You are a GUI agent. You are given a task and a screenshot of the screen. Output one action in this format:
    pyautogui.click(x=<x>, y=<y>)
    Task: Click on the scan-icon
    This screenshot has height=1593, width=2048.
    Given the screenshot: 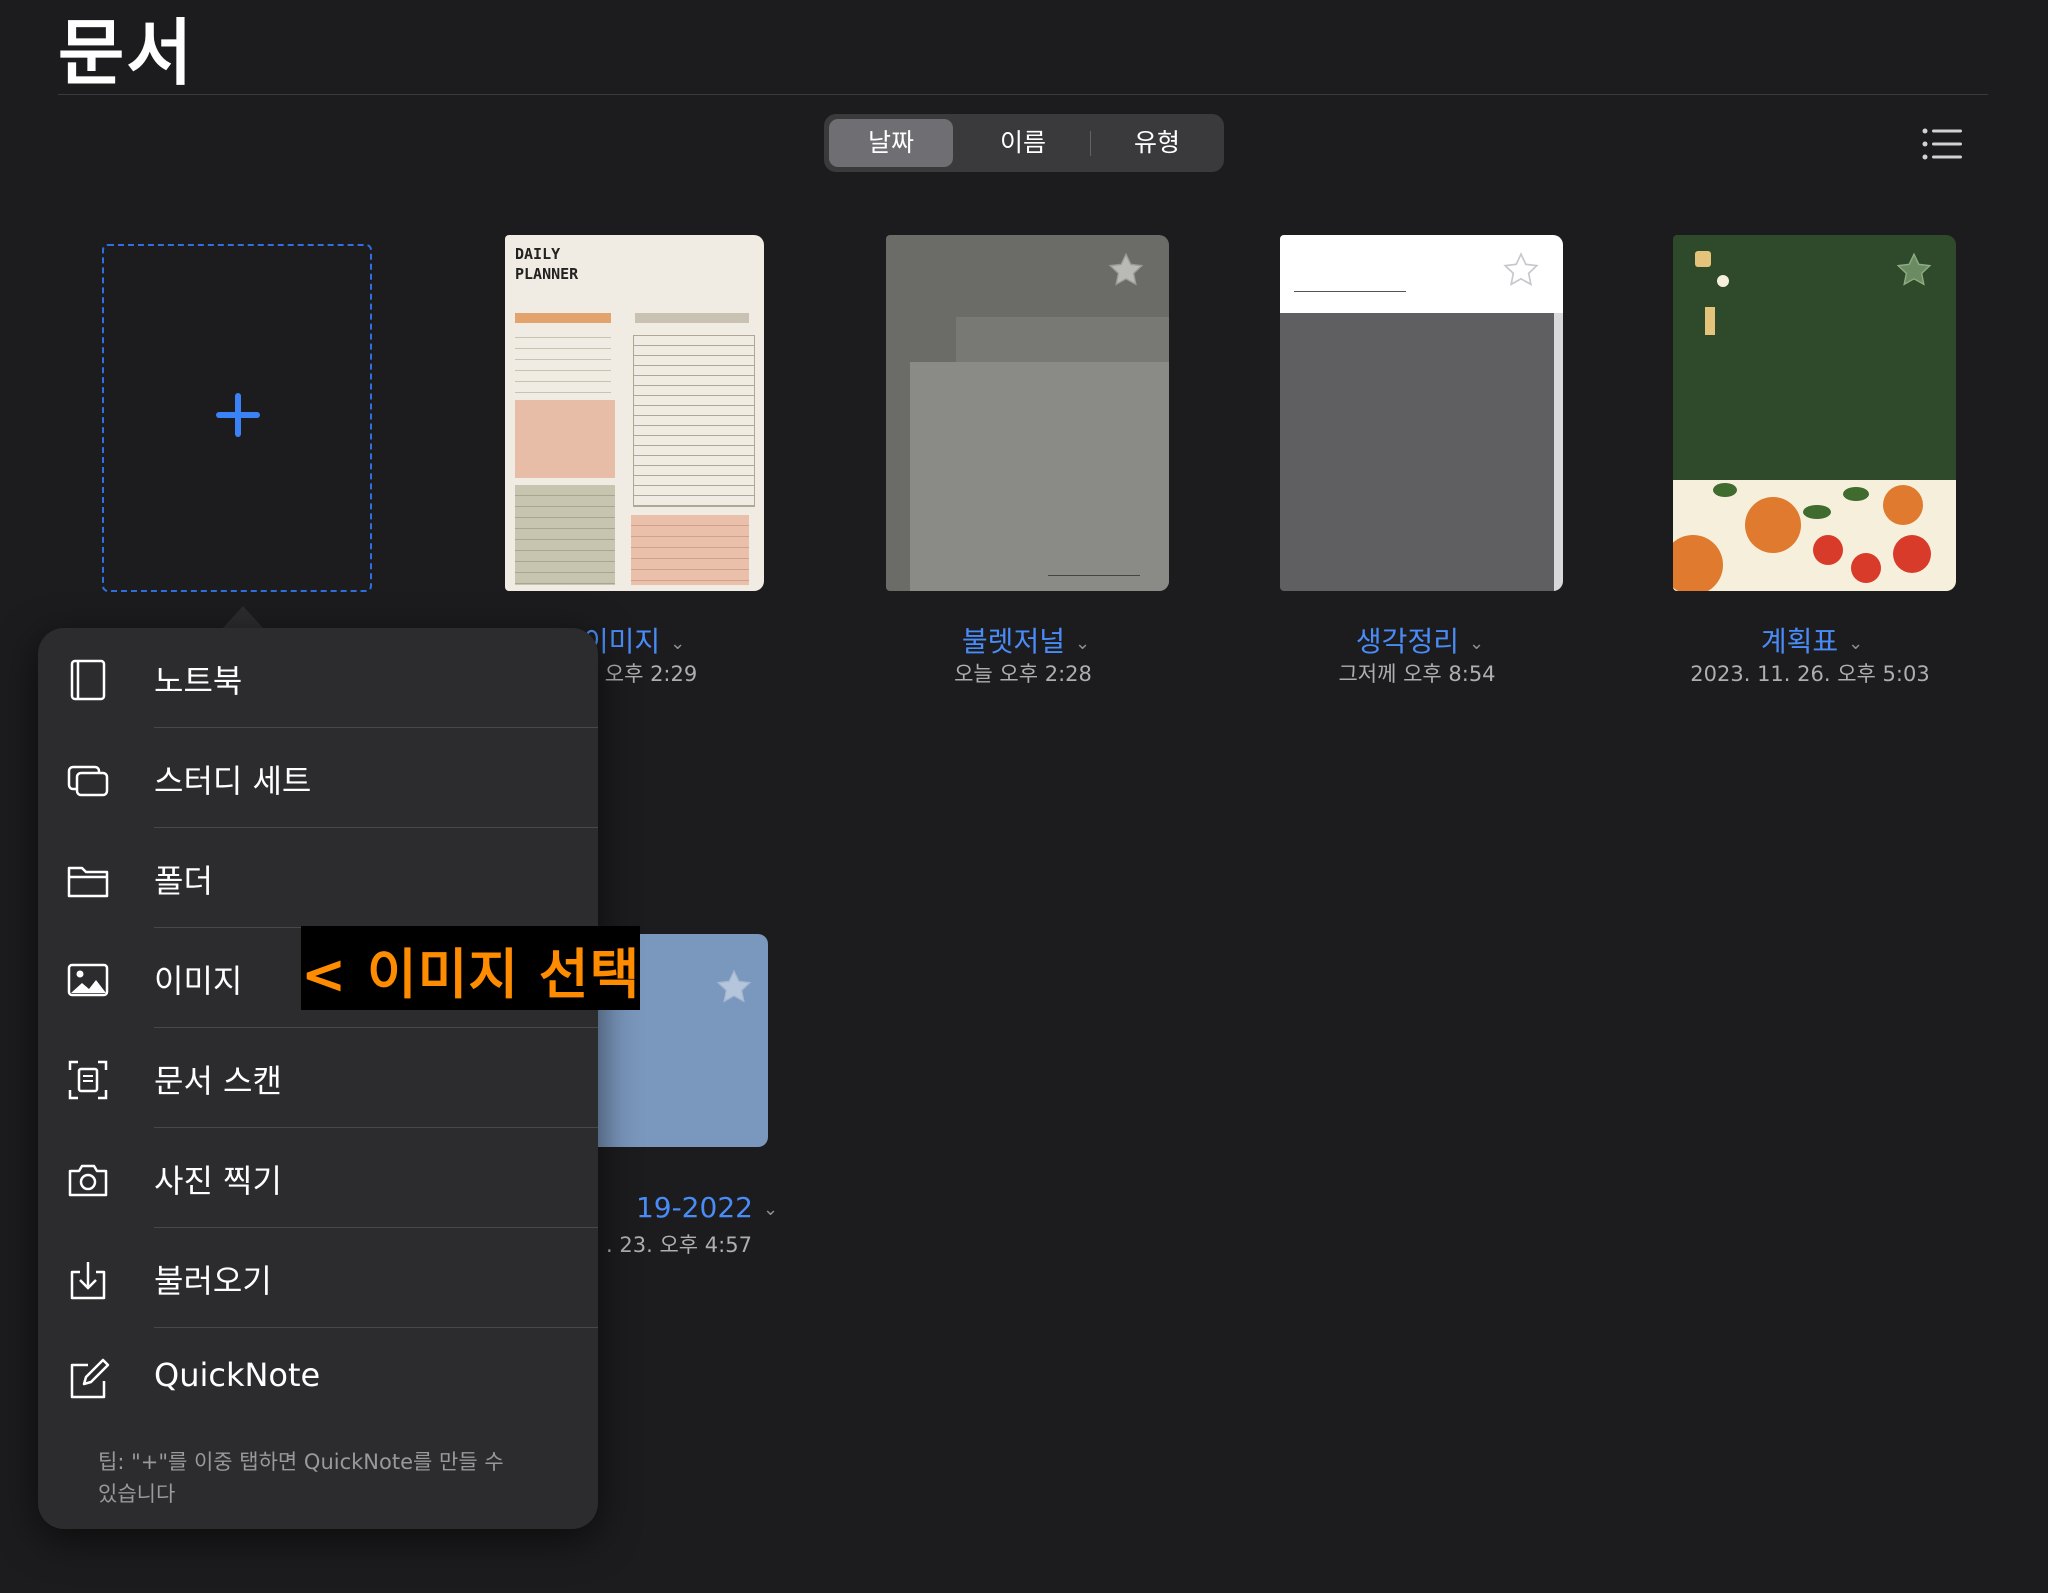 What is the action you would take?
    pyautogui.click(x=88, y=1079)
    